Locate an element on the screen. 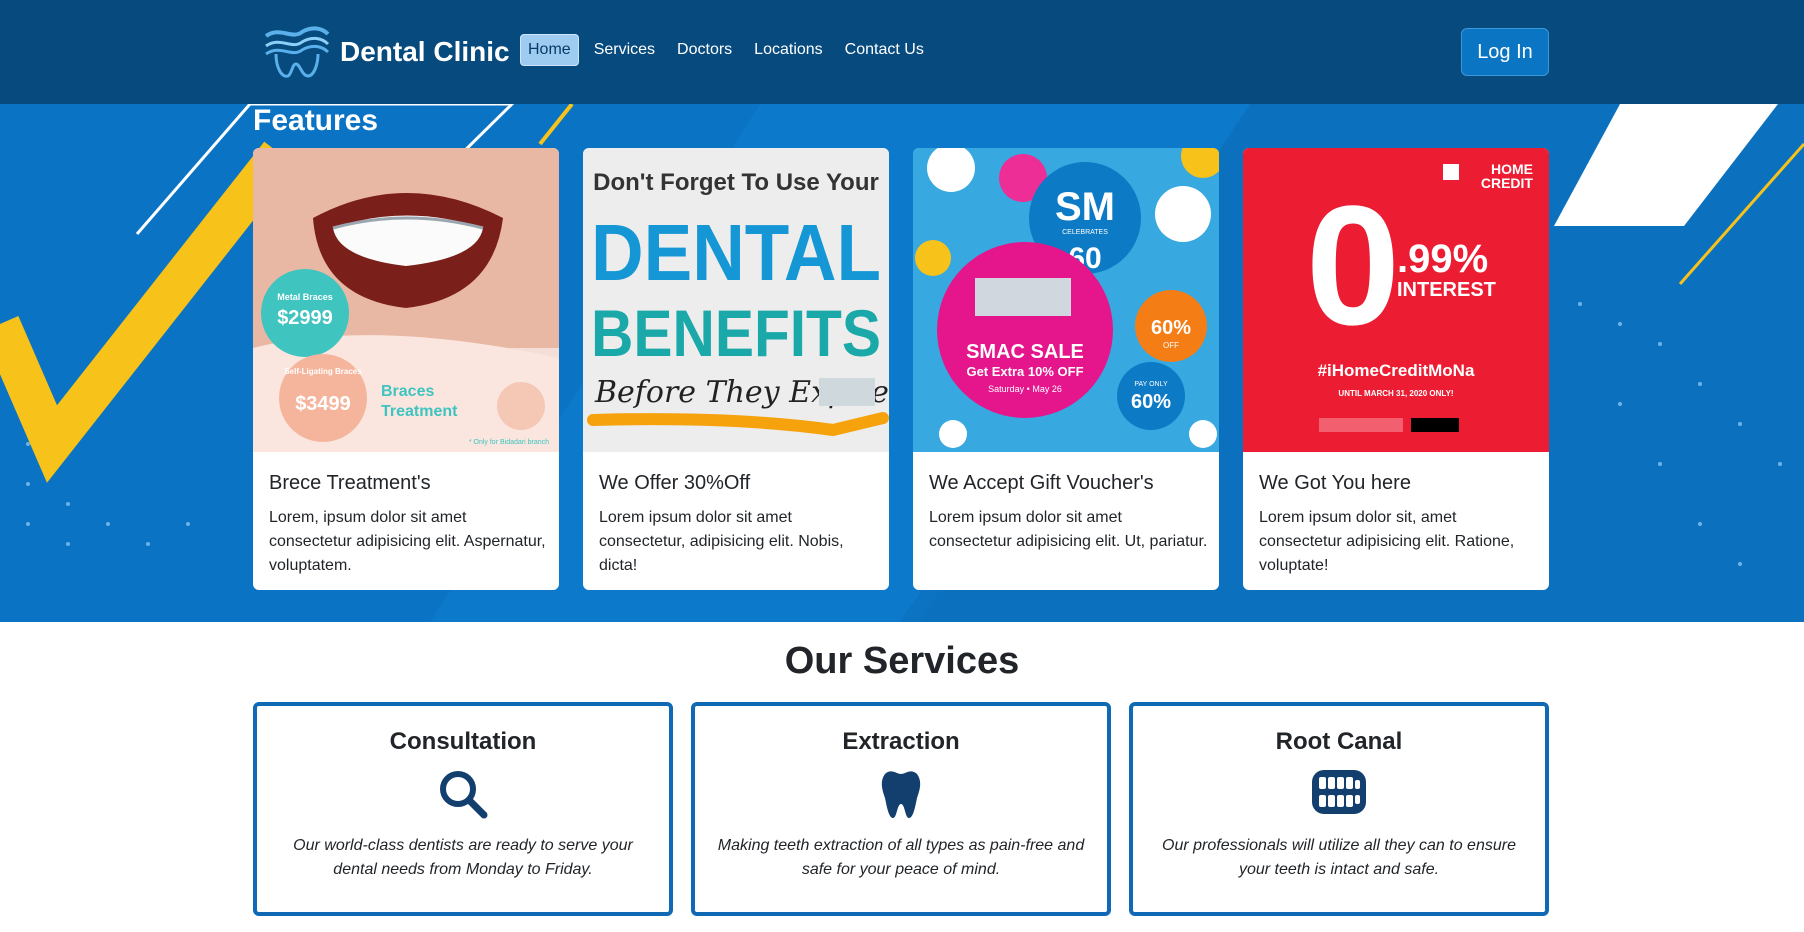 This screenshot has height=932, width=1804. card-title: We Offer 30%Off is located at coordinates (675, 483).